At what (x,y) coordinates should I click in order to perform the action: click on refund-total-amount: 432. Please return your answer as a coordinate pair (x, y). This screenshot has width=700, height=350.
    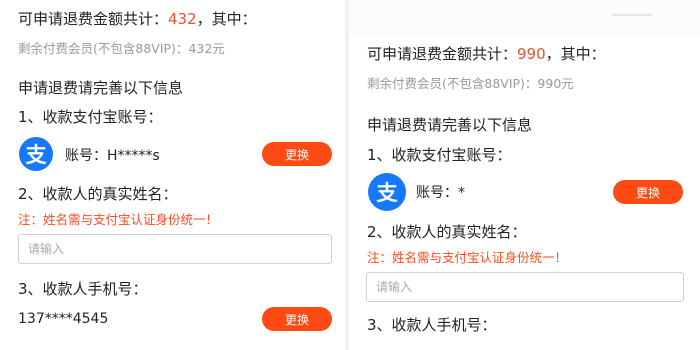
    Looking at the image, I should click on (182, 19).